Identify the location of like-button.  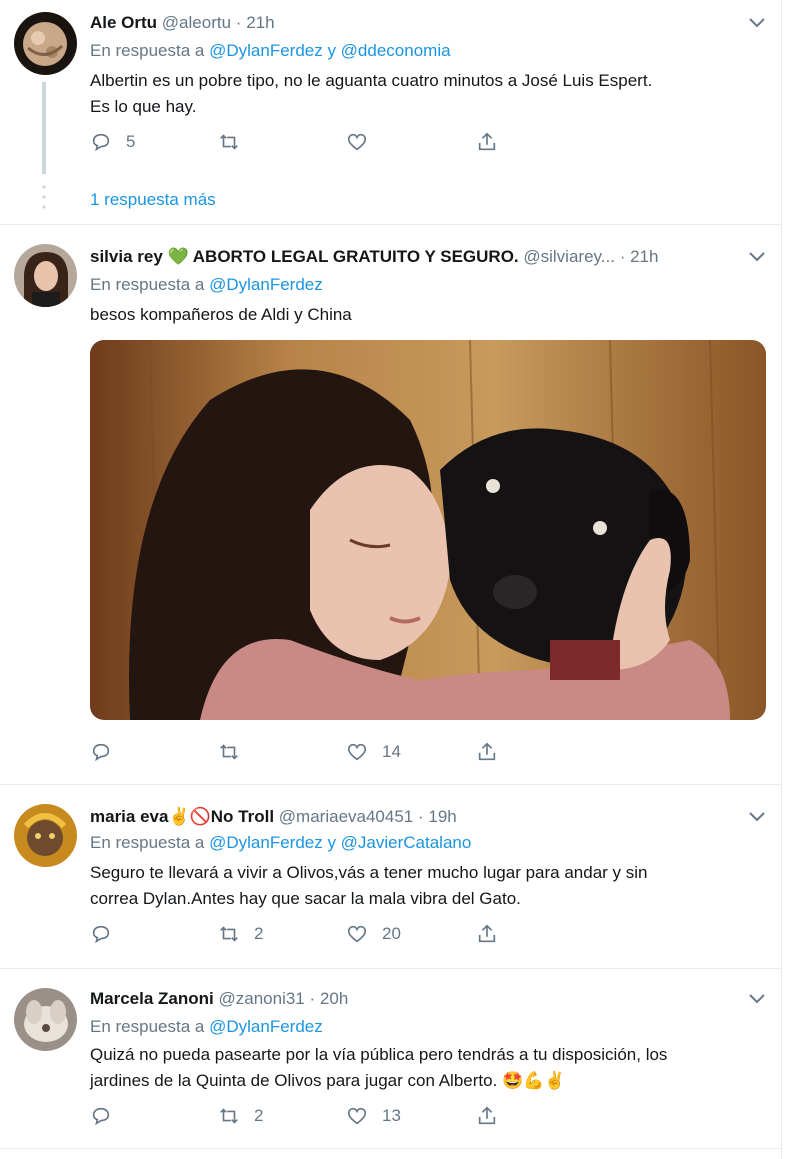
(364, 142).